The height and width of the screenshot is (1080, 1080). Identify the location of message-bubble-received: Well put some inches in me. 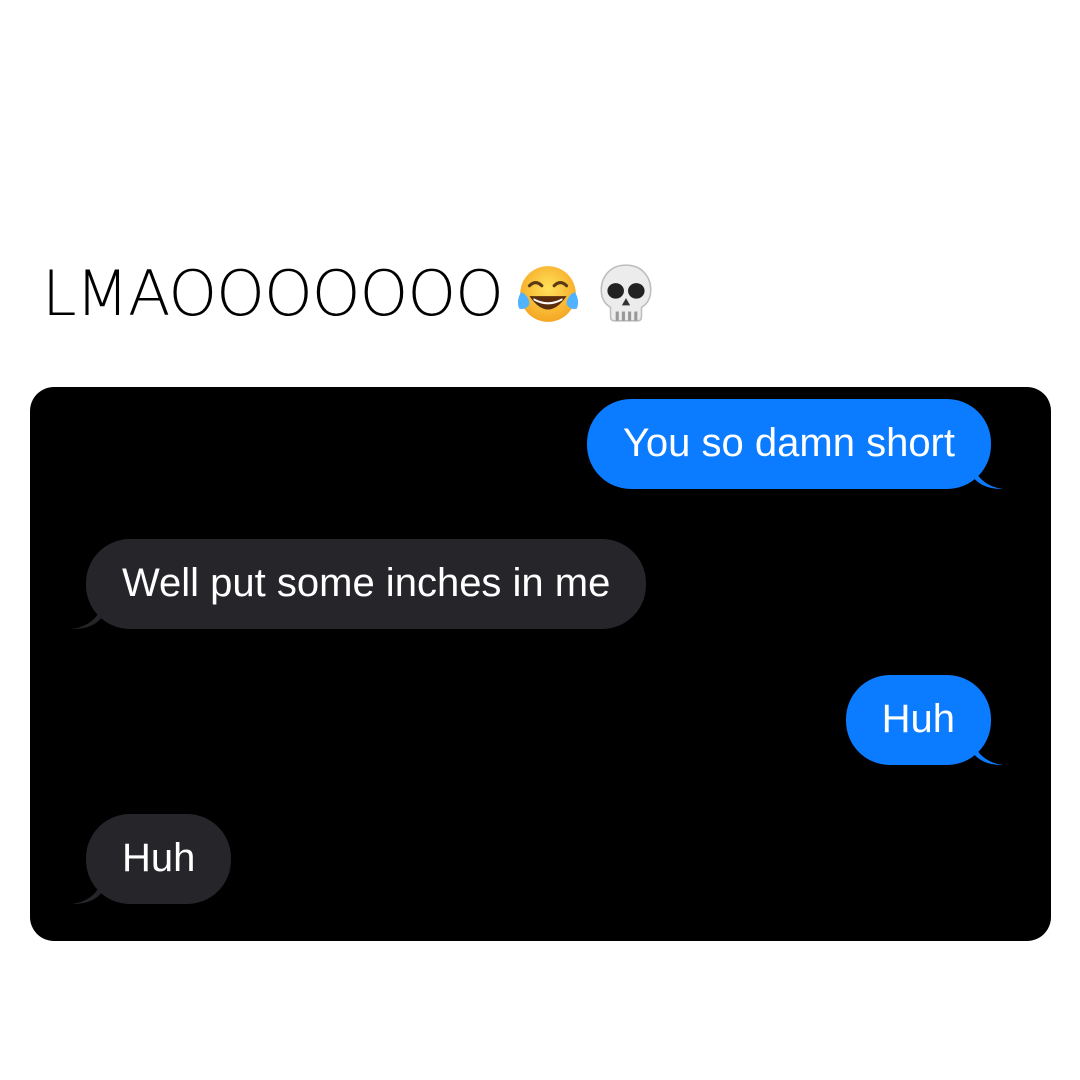
(359, 584).